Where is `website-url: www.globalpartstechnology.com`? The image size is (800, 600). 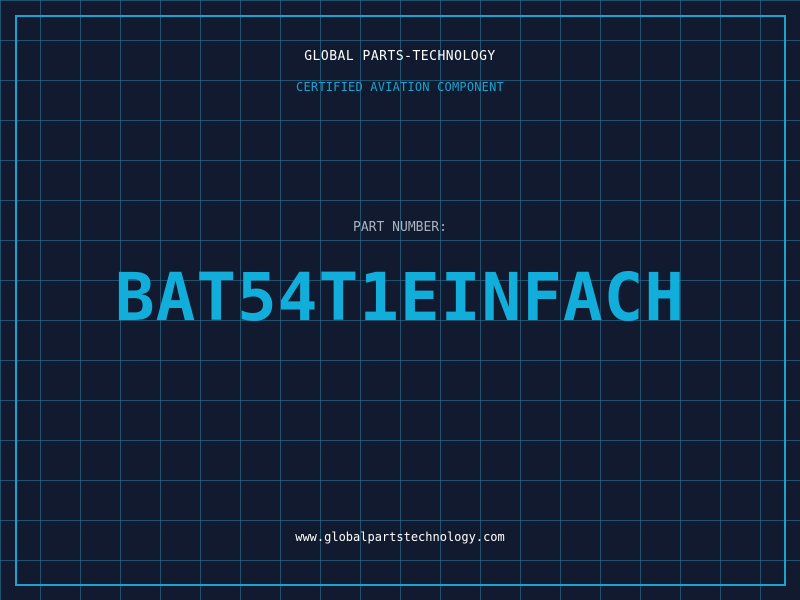 website-url: www.globalpartstechnology.com is located at coordinates (400, 537).